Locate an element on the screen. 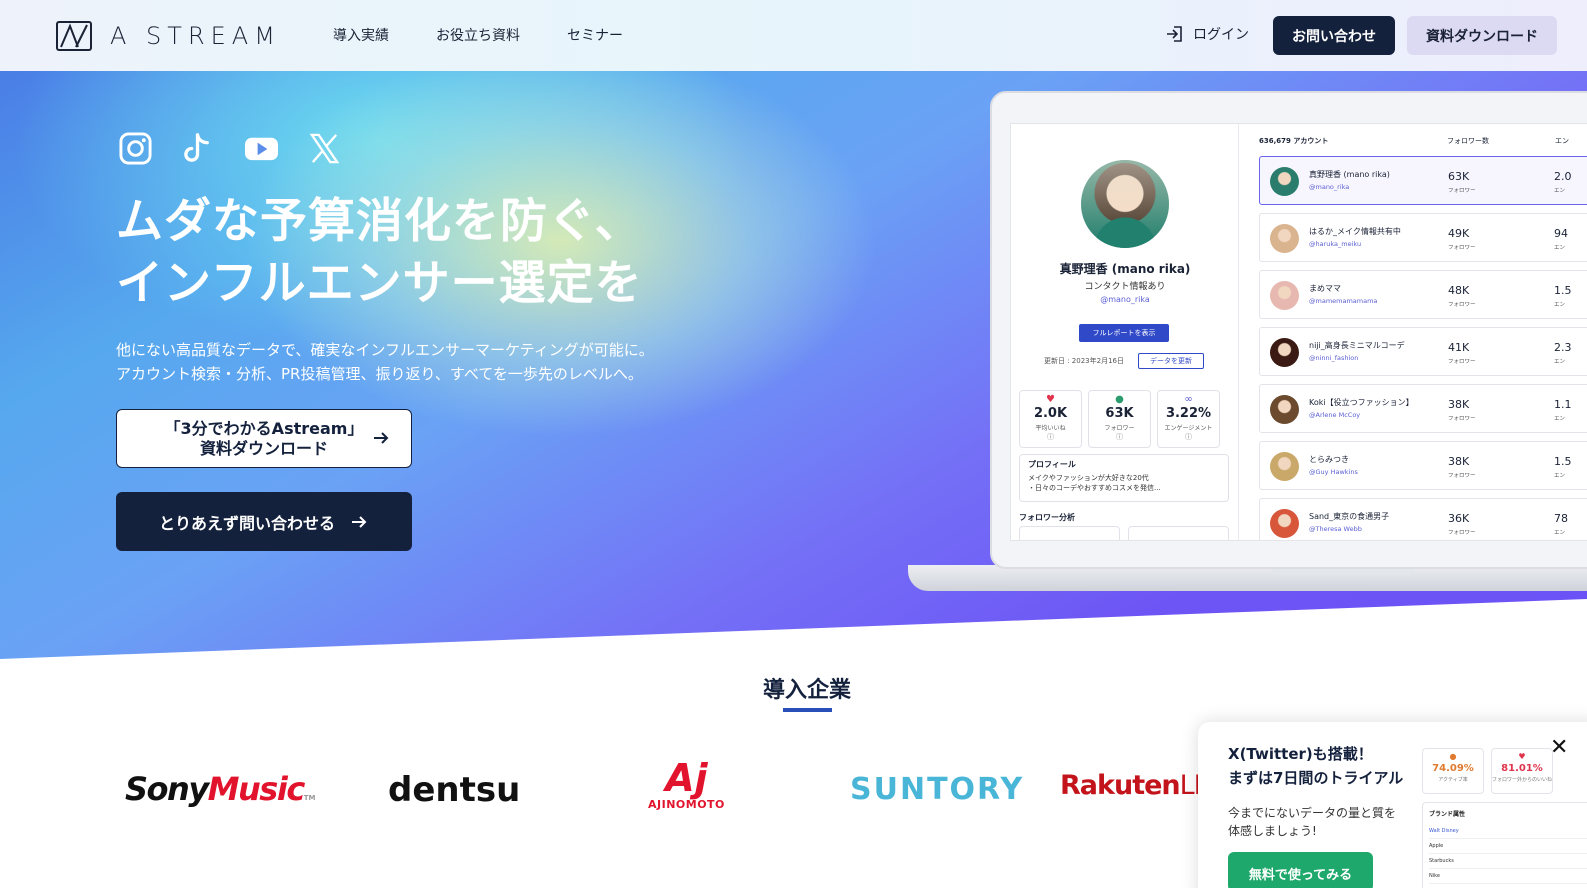  account-engagement: 2.0 is located at coordinates (1563, 176).